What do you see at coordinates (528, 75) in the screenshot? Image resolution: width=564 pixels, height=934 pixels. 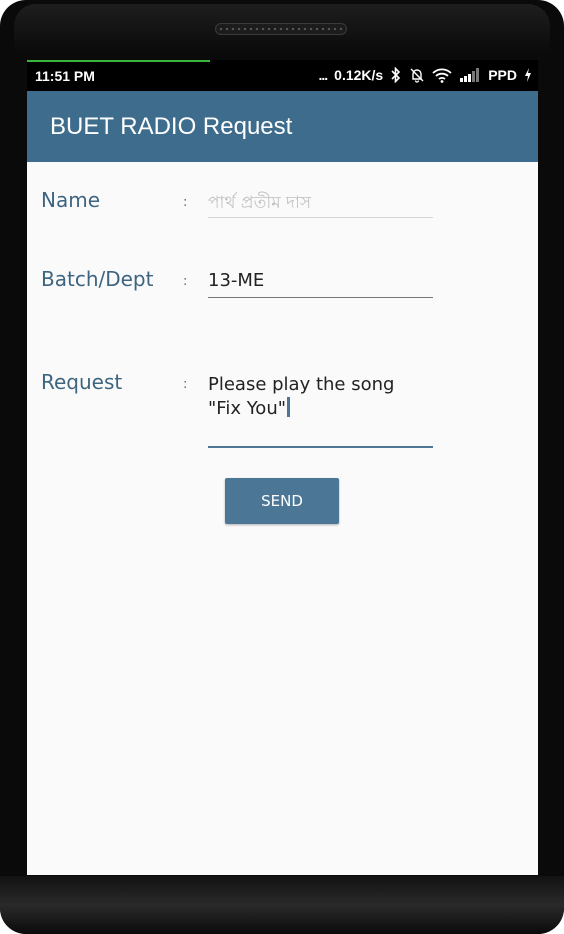 I see `charging-icon` at bounding box center [528, 75].